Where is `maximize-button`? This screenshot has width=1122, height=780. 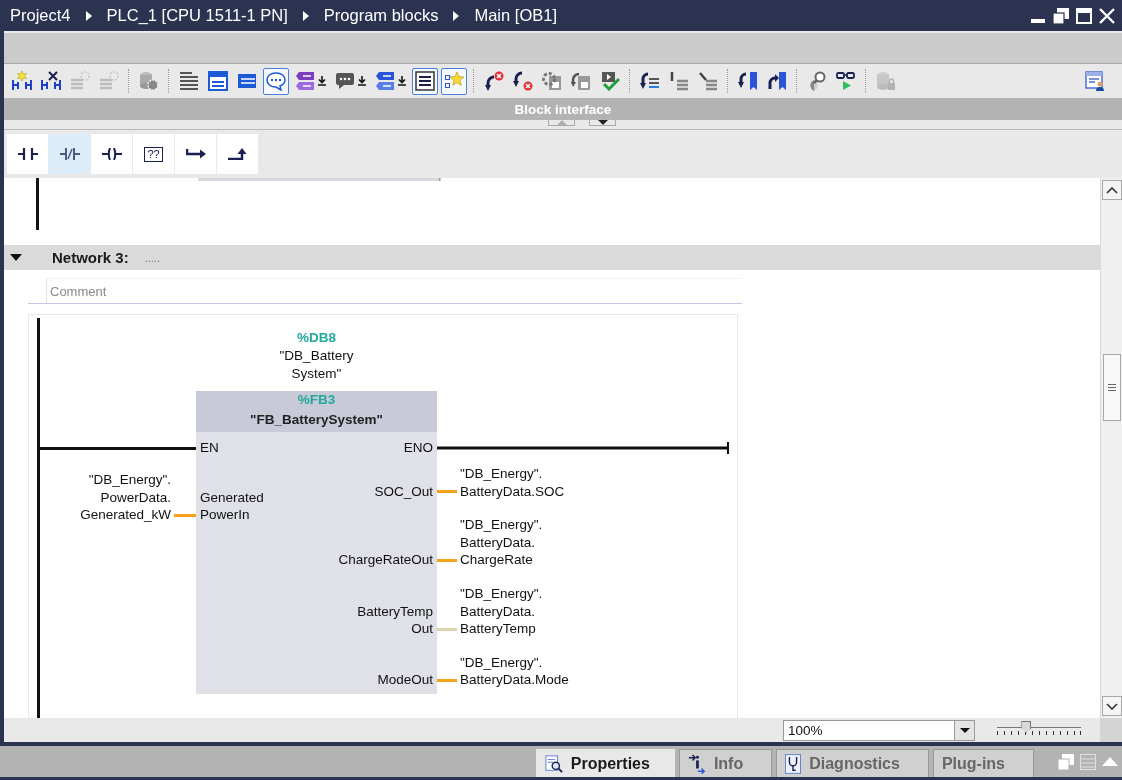 maximize-button is located at coordinates (1084, 15).